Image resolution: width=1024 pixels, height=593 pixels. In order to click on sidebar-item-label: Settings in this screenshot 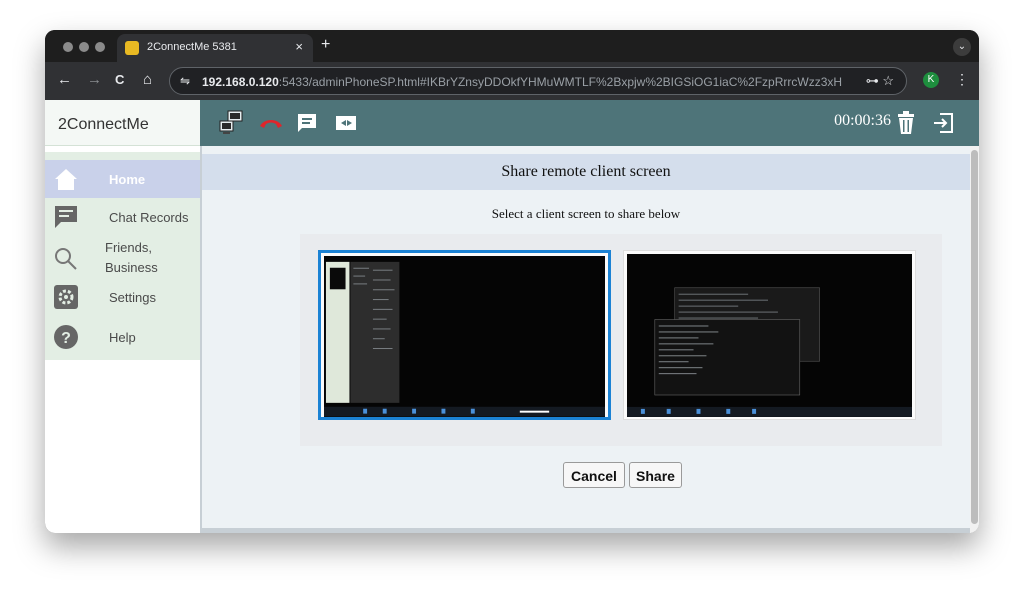, I will do `click(132, 297)`.